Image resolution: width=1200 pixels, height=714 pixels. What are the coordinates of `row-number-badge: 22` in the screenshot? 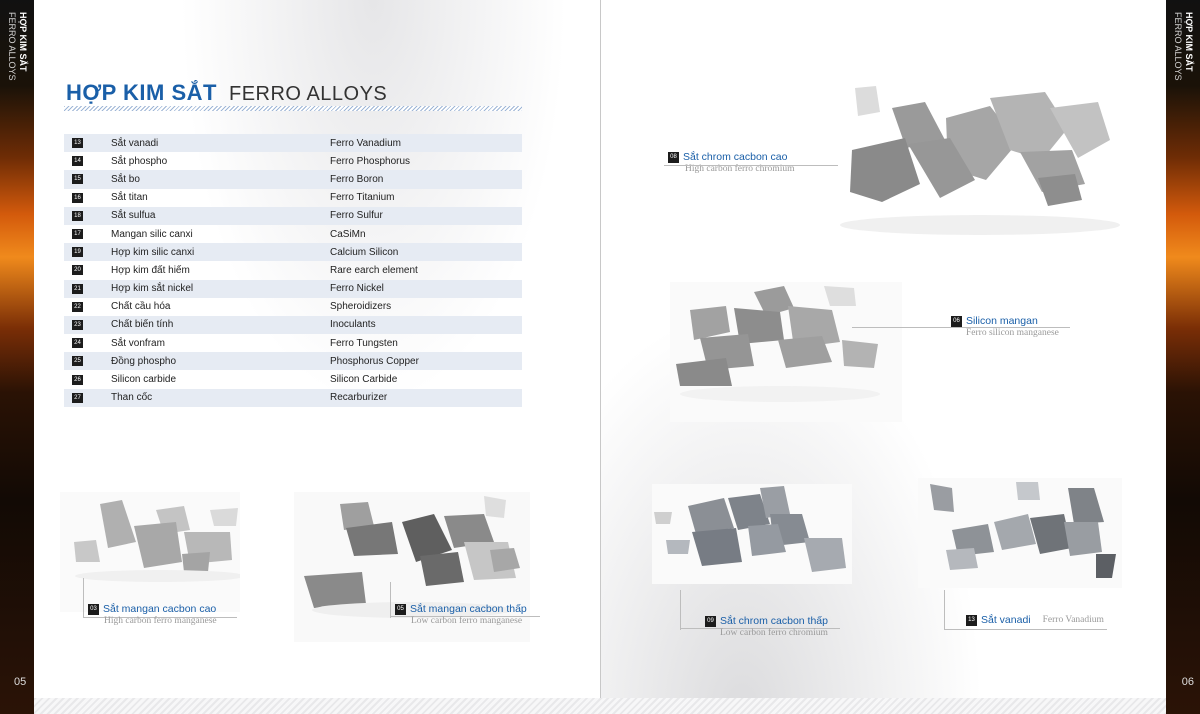 It's located at (77, 306).